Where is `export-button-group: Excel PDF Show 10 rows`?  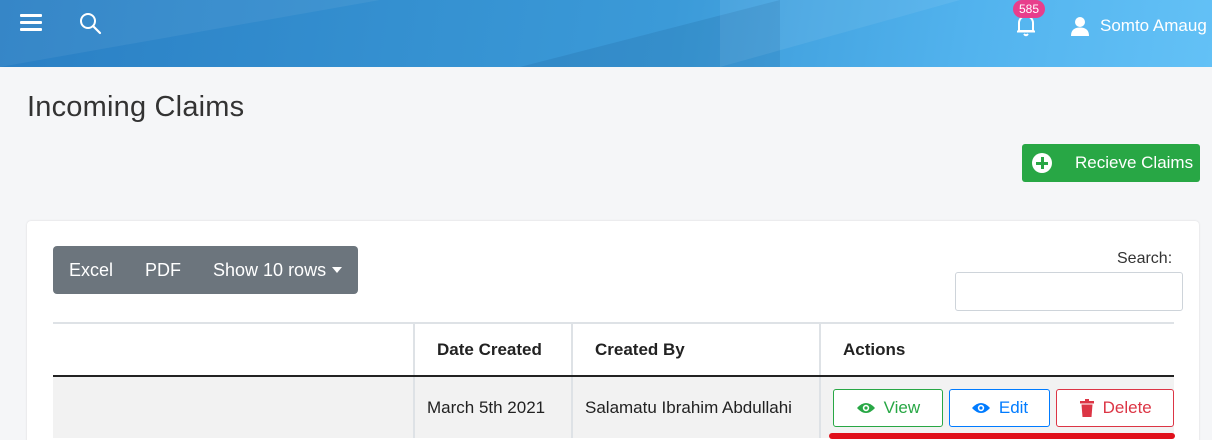 export-button-group: Excel PDF Show 10 rows is located at coordinates (206, 270).